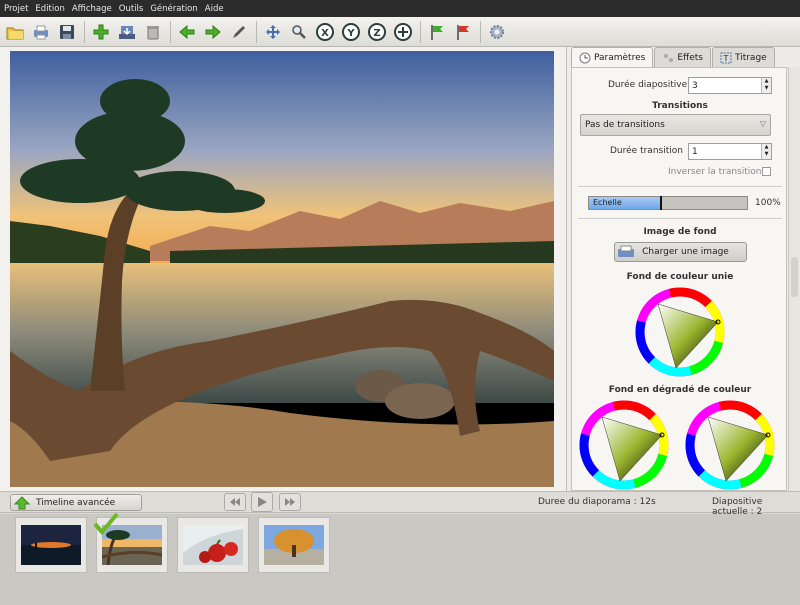 The width and height of the screenshot is (800, 605). I want to click on echelle-value: 100%, so click(768, 203).